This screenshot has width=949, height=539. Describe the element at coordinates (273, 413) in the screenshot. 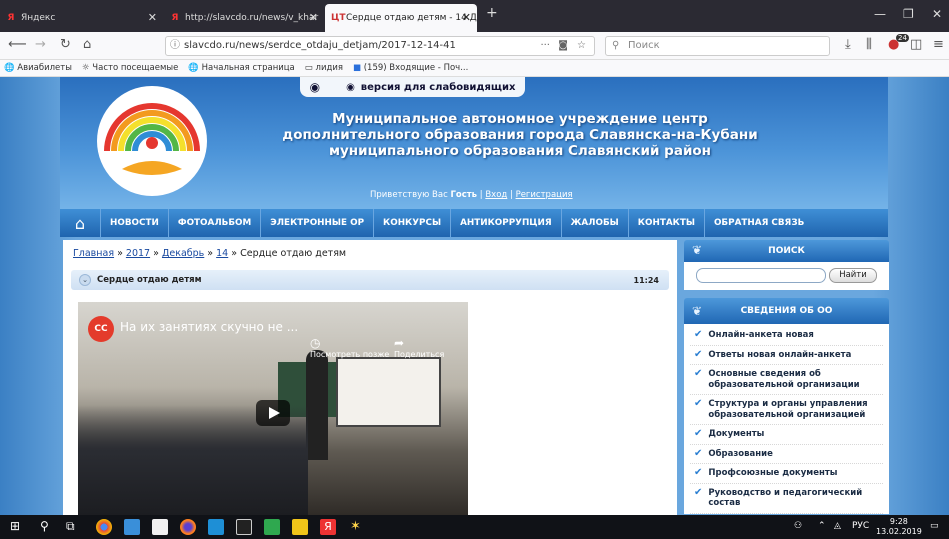

I see `play-button` at that location.